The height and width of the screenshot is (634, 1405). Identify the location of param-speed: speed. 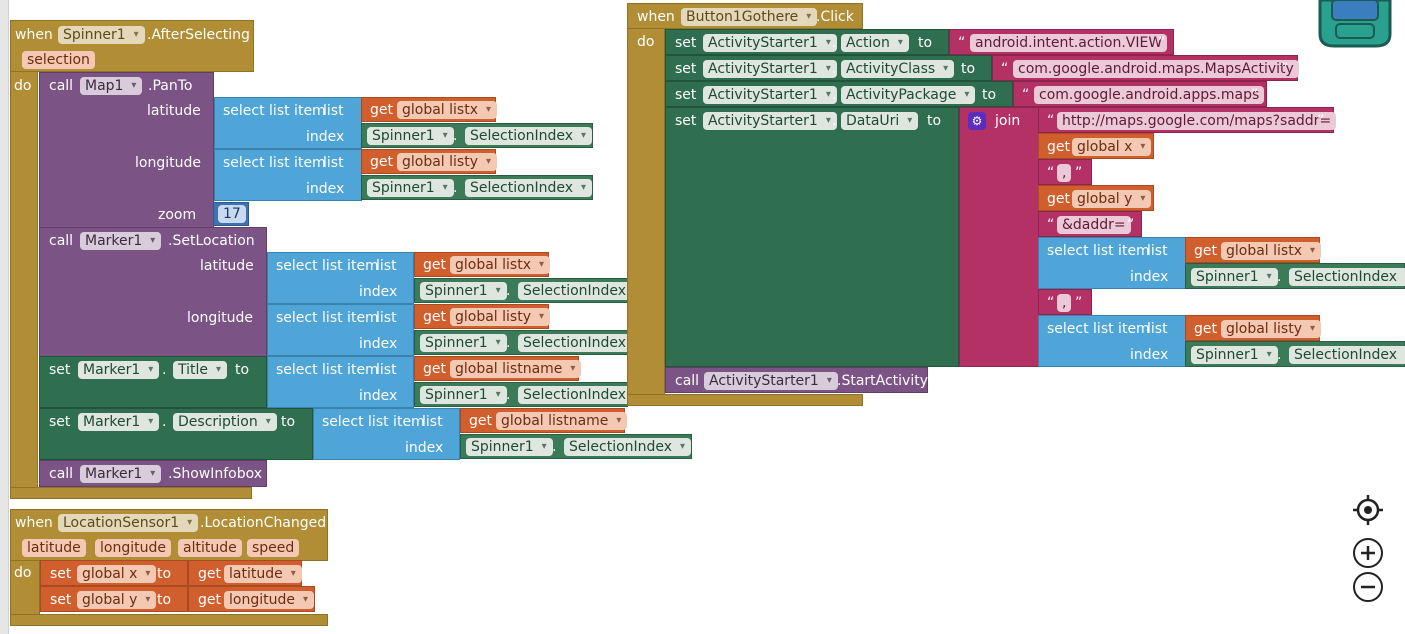
(273, 548).